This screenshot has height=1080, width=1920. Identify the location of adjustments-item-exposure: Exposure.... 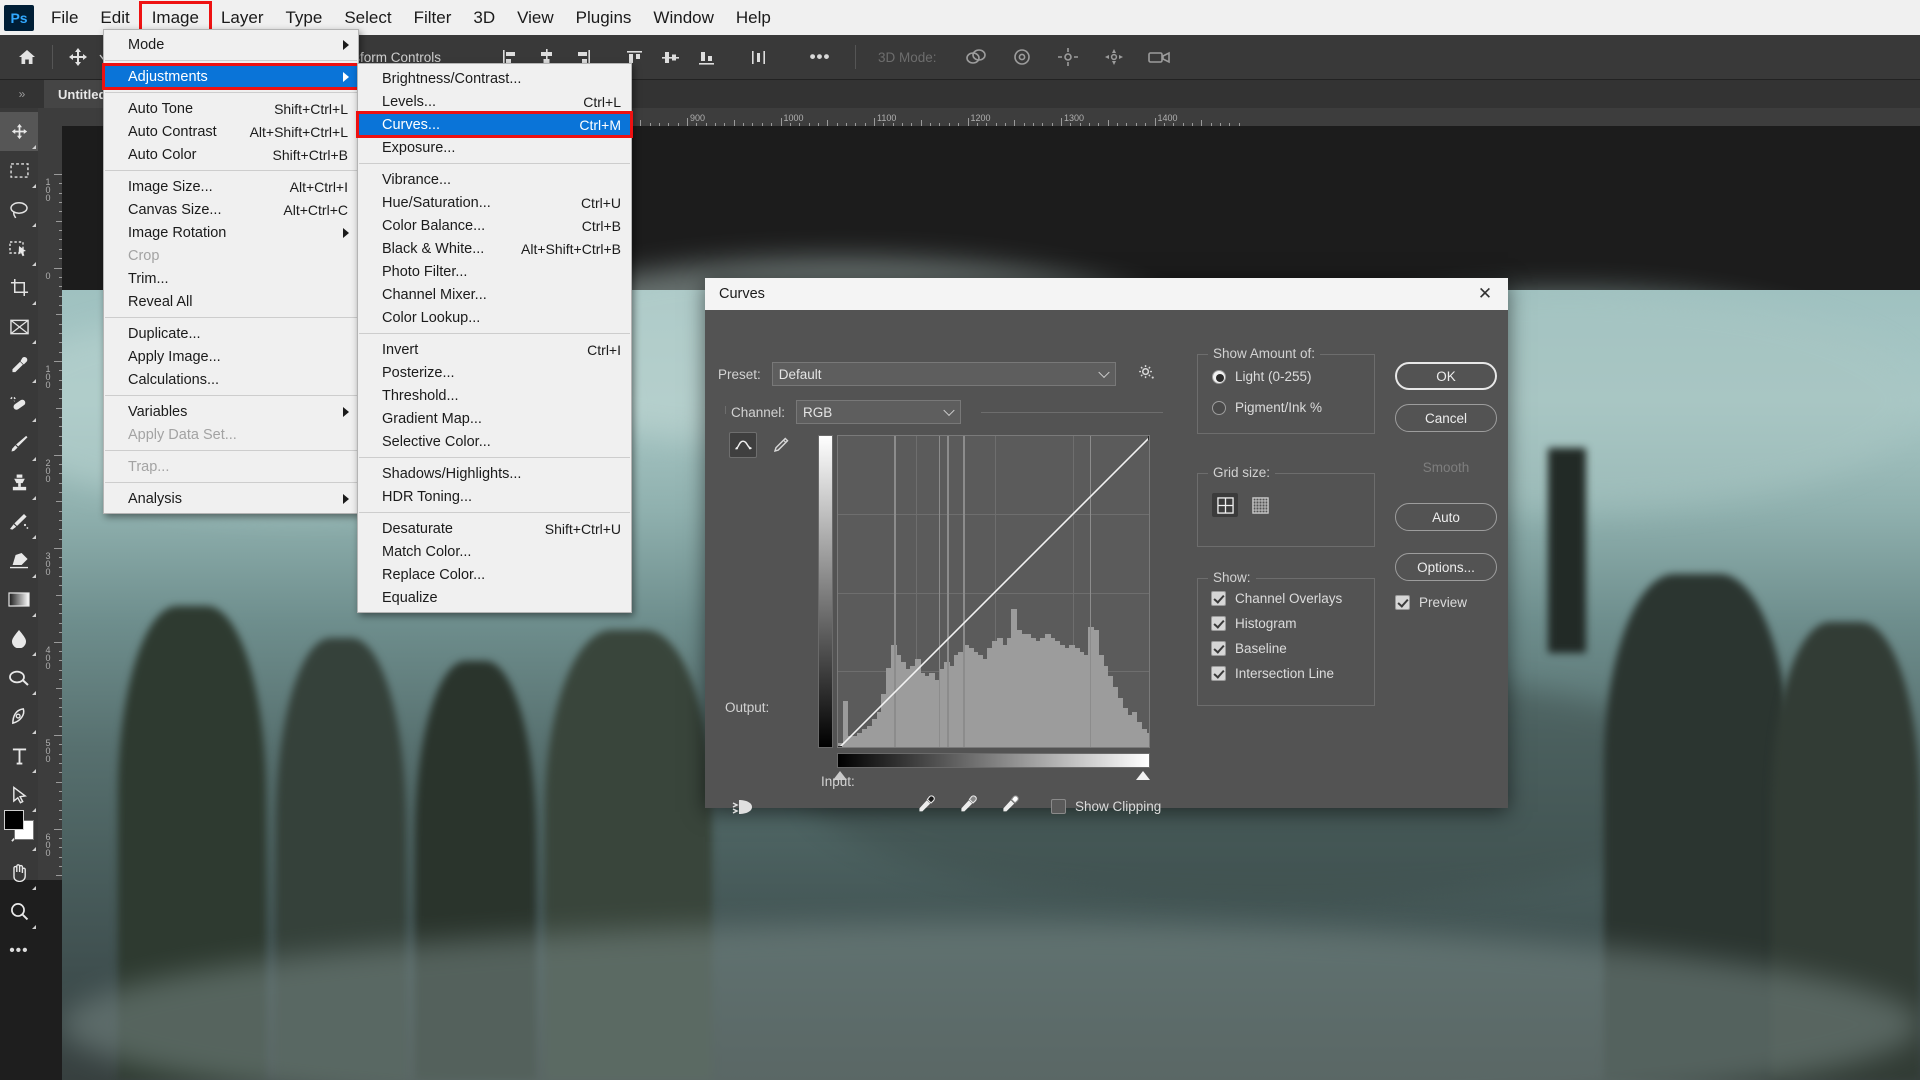
(494, 147).